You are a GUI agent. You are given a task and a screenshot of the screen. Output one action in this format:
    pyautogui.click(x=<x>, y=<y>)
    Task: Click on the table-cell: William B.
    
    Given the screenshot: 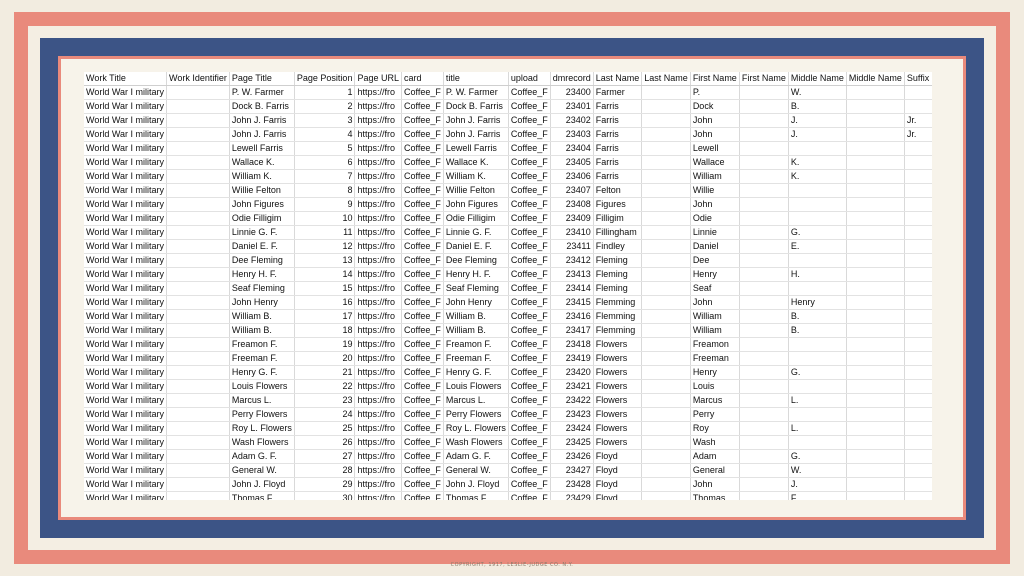 What is the action you would take?
    pyautogui.click(x=476, y=316)
    